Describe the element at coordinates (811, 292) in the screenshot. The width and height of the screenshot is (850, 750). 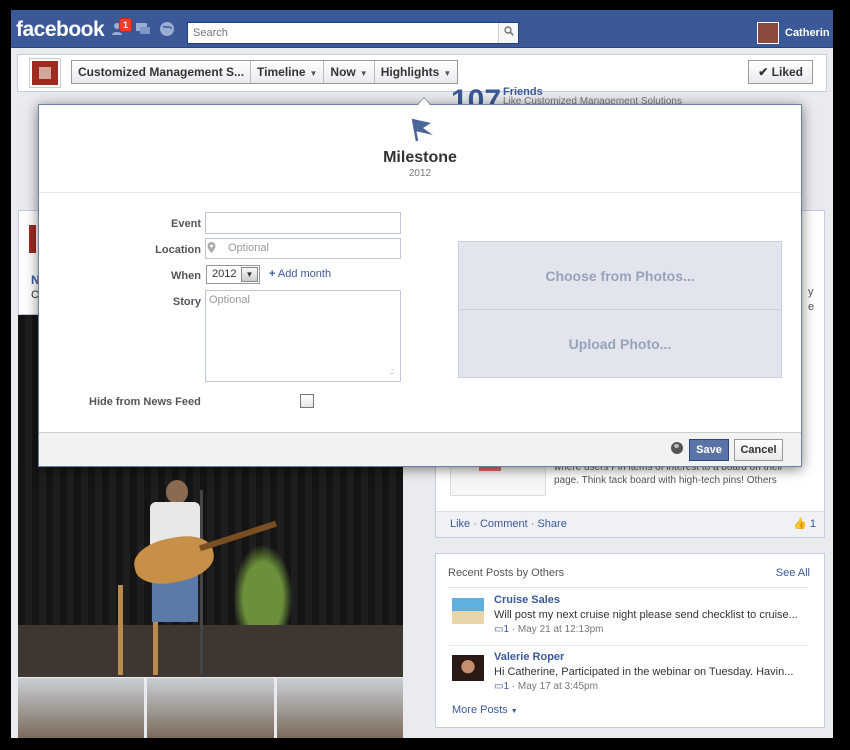
I see `post-side-text: y` at that location.